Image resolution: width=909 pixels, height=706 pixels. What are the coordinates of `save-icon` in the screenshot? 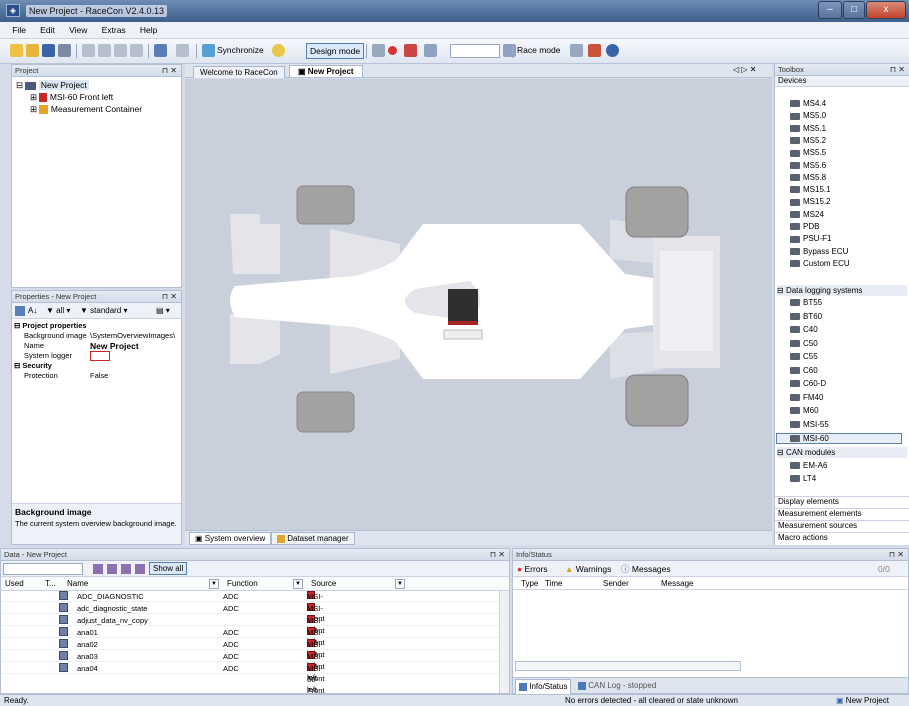 It's located at (48, 50).